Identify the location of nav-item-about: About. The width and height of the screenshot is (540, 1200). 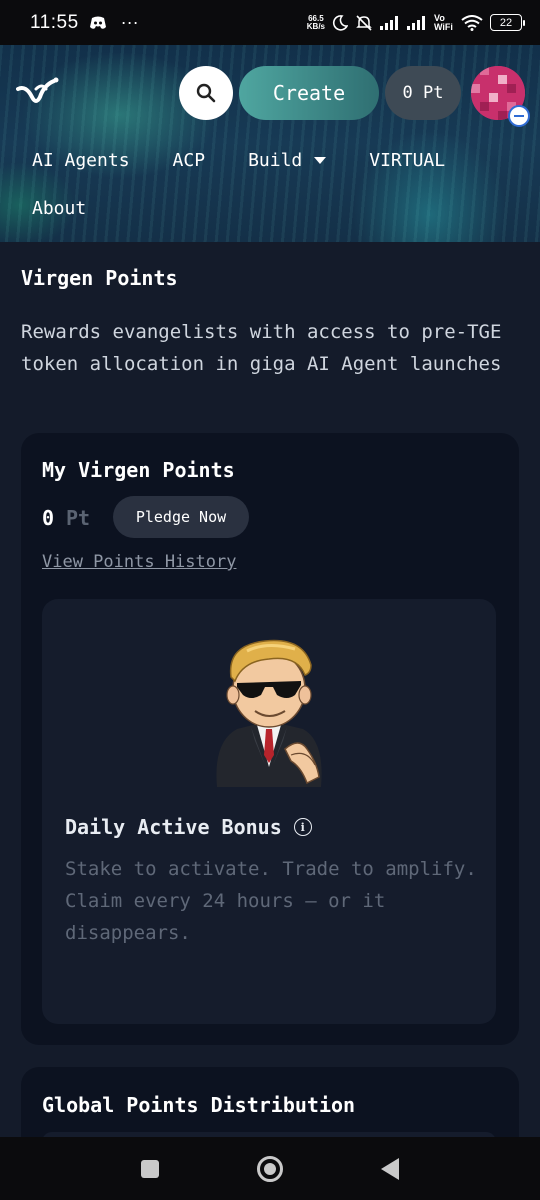
(59, 208).